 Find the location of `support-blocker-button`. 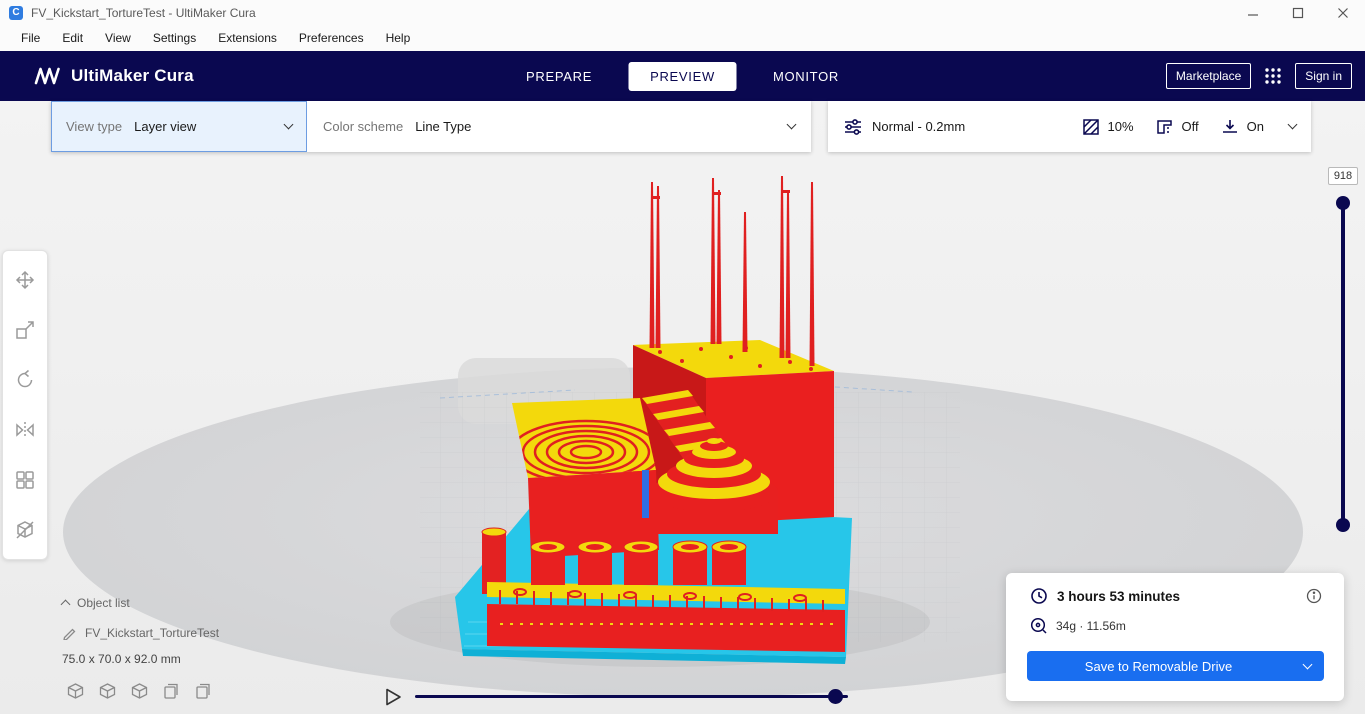

support-blocker-button is located at coordinates (25, 530).